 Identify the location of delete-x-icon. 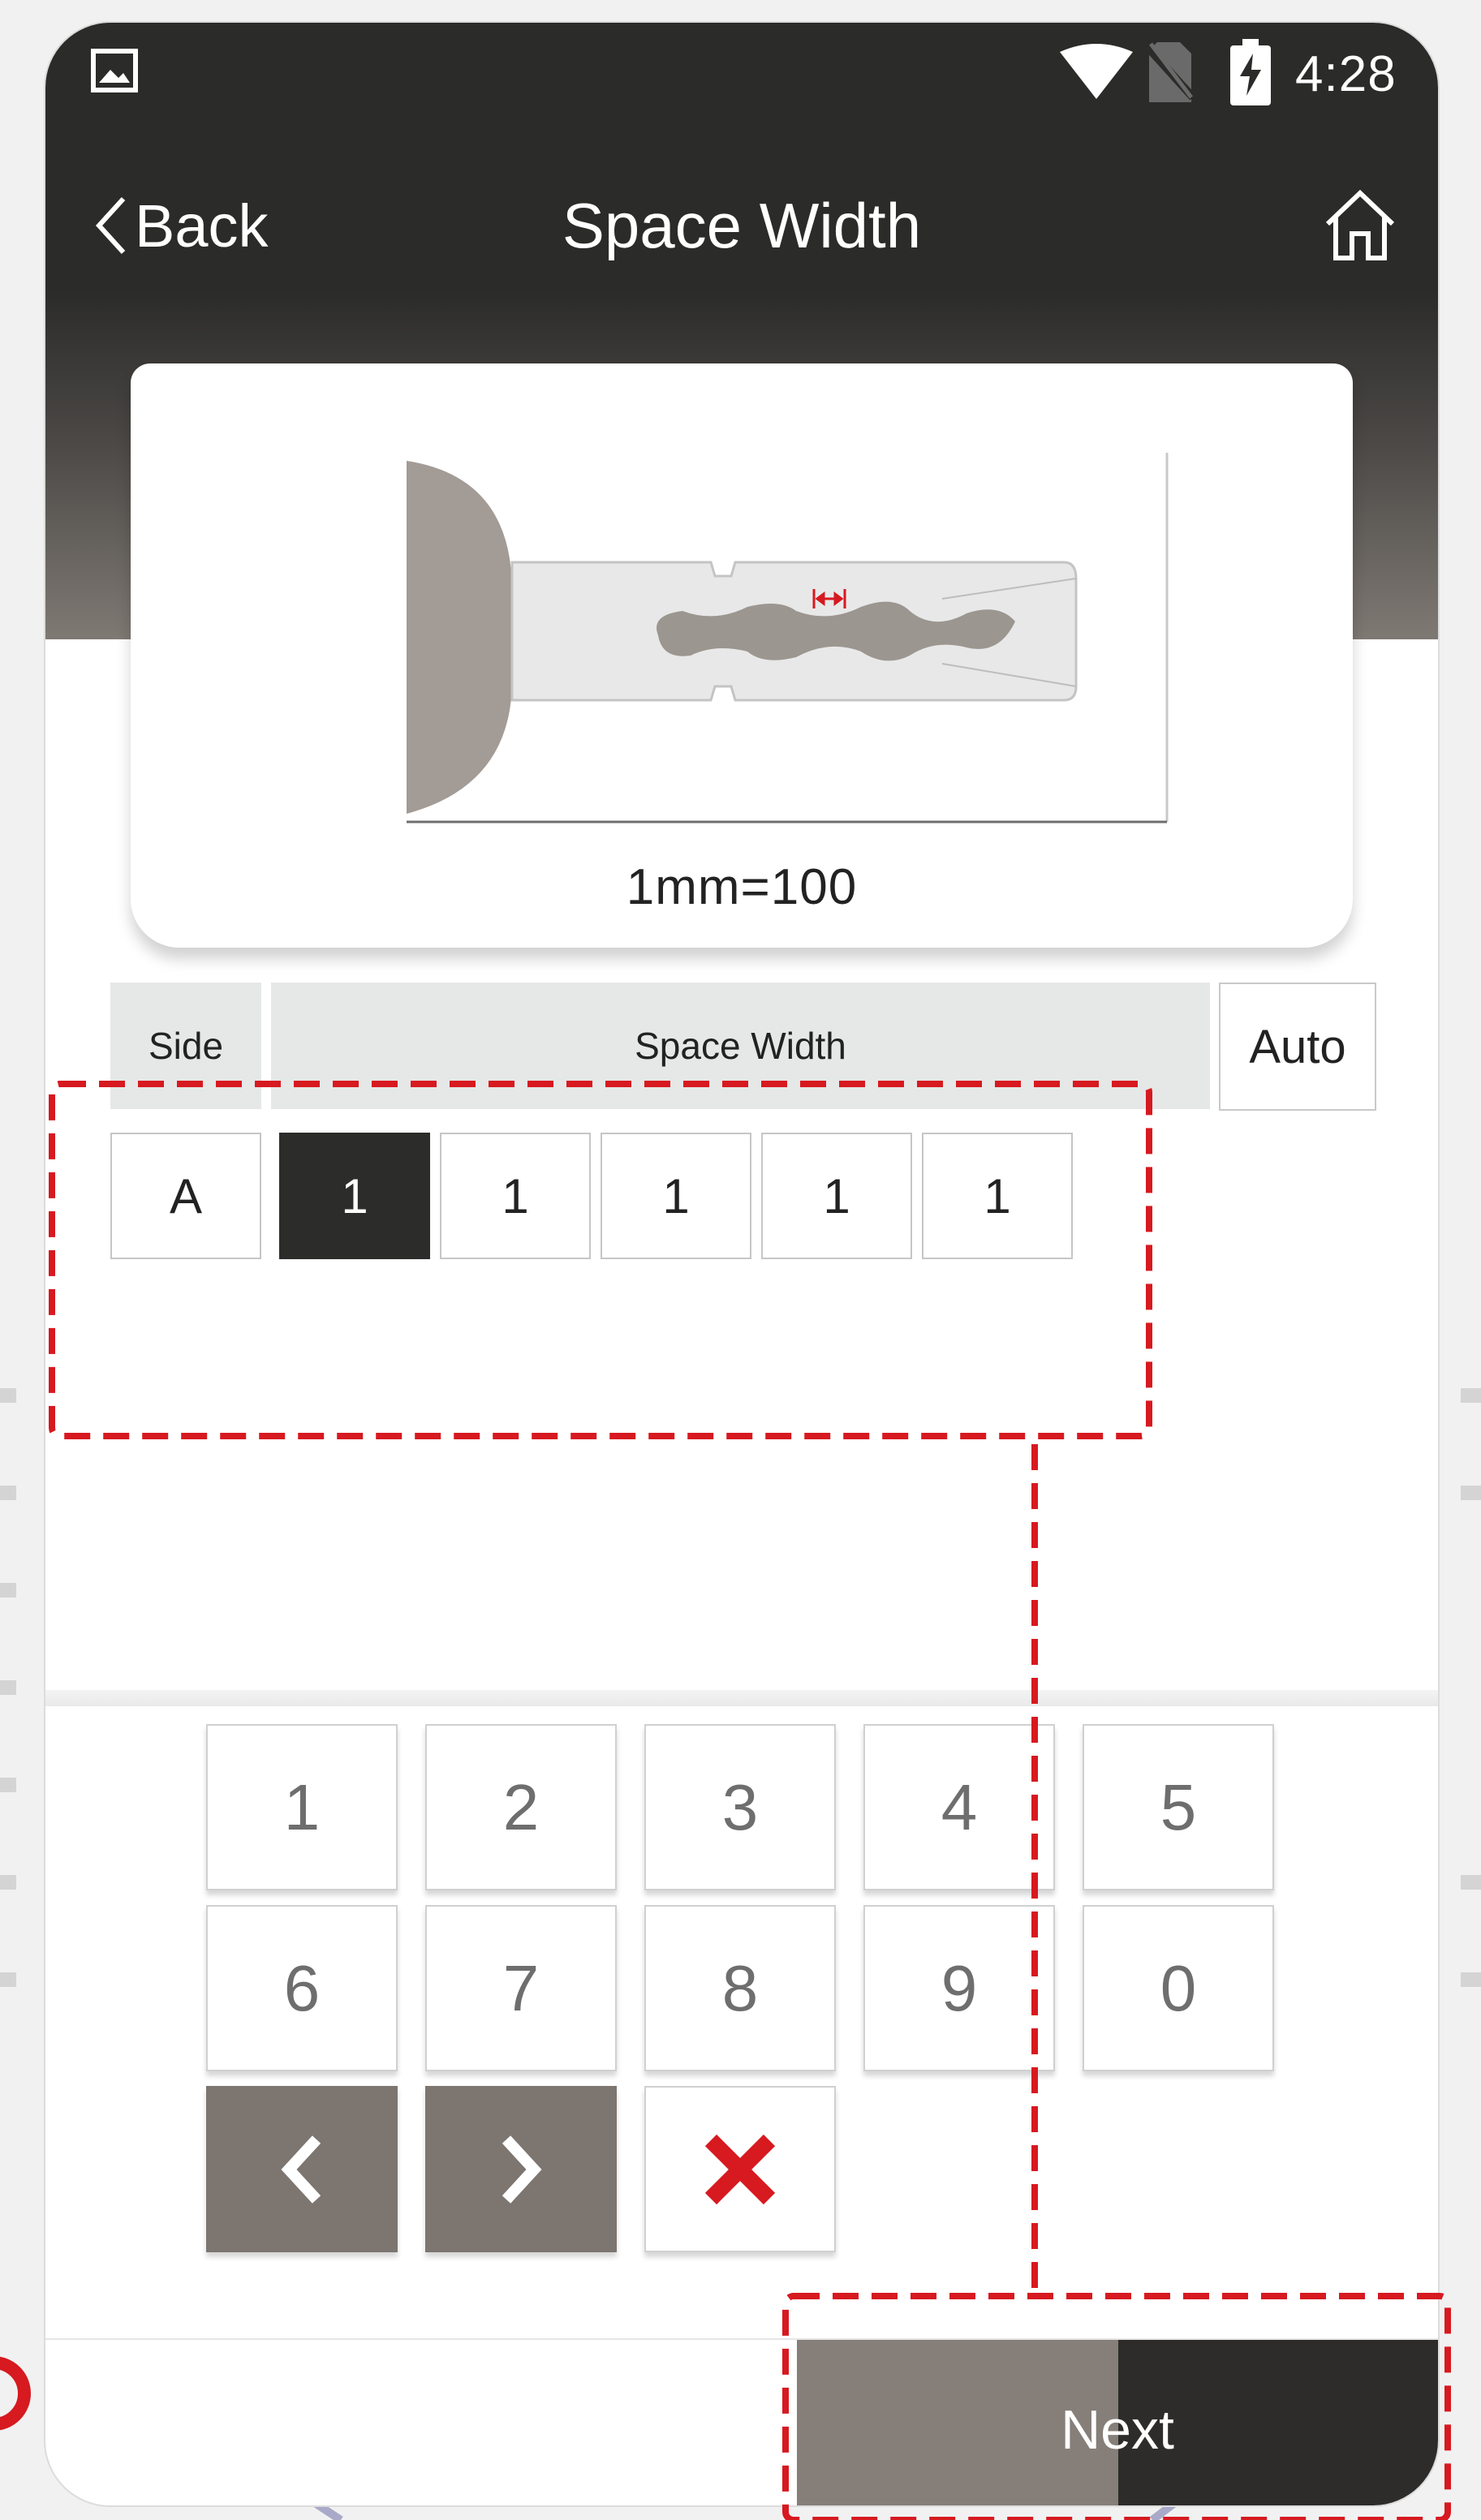
(740, 2169).